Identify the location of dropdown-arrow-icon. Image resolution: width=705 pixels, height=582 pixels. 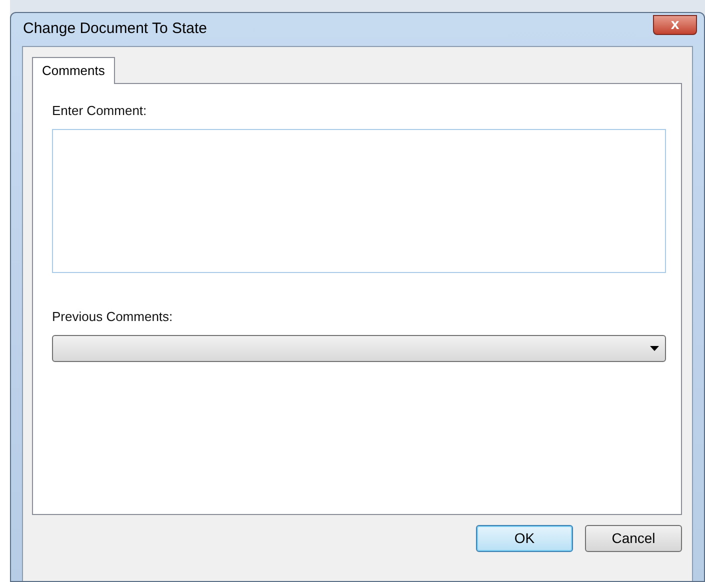
(654, 348).